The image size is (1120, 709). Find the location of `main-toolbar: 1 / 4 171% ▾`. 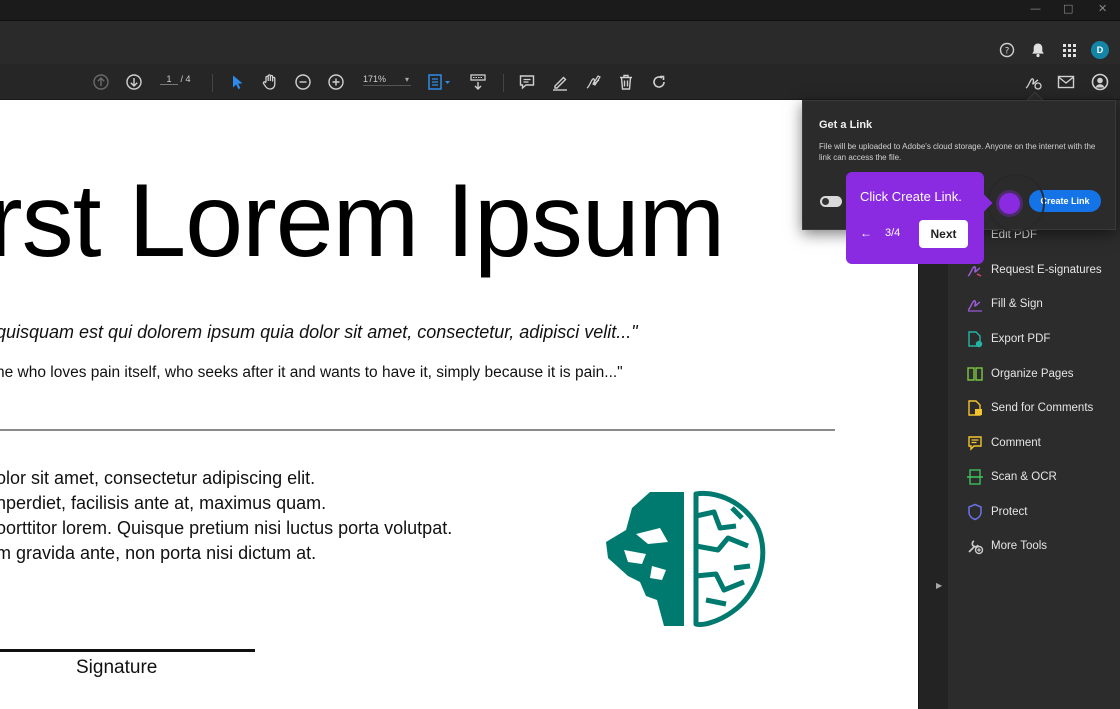

main-toolbar: 1 / 4 171% ▾ is located at coordinates (560, 82).